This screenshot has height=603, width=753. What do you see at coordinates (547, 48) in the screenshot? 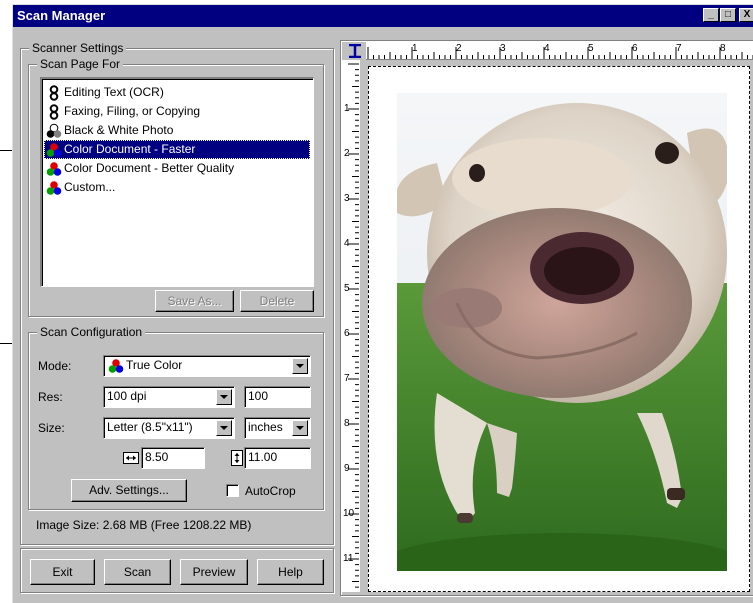
I see `ruler-h-label: 4` at bounding box center [547, 48].